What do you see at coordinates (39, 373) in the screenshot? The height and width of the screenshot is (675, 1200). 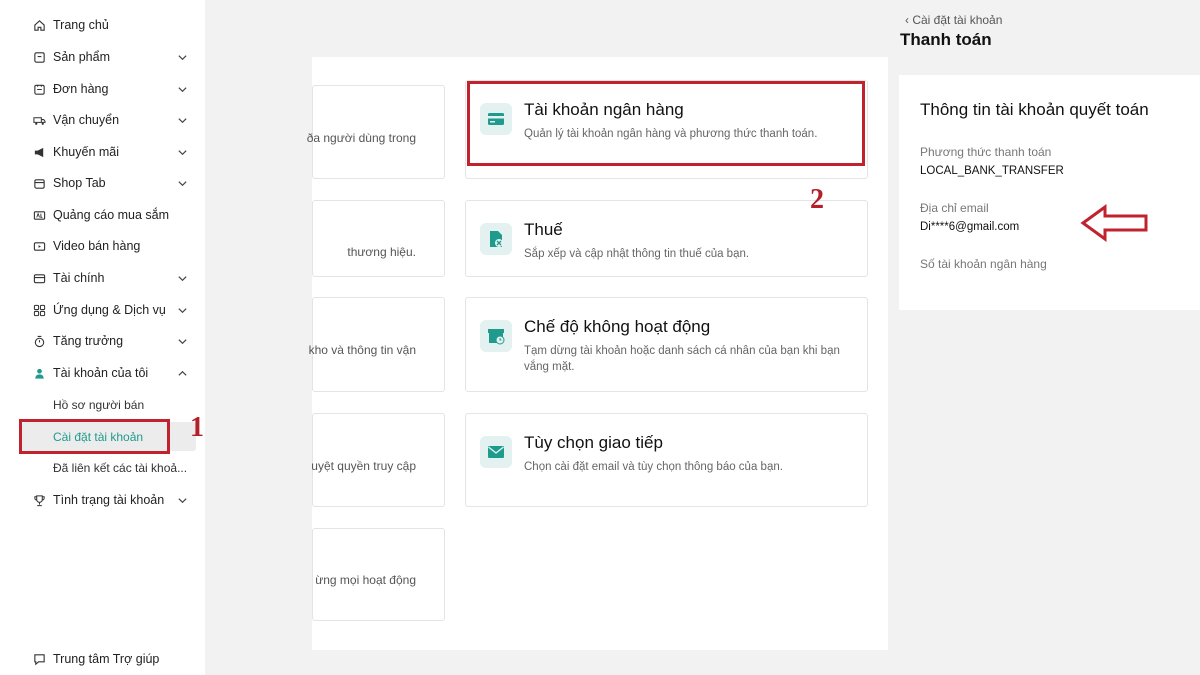 I see `user-icon` at bounding box center [39, 373].